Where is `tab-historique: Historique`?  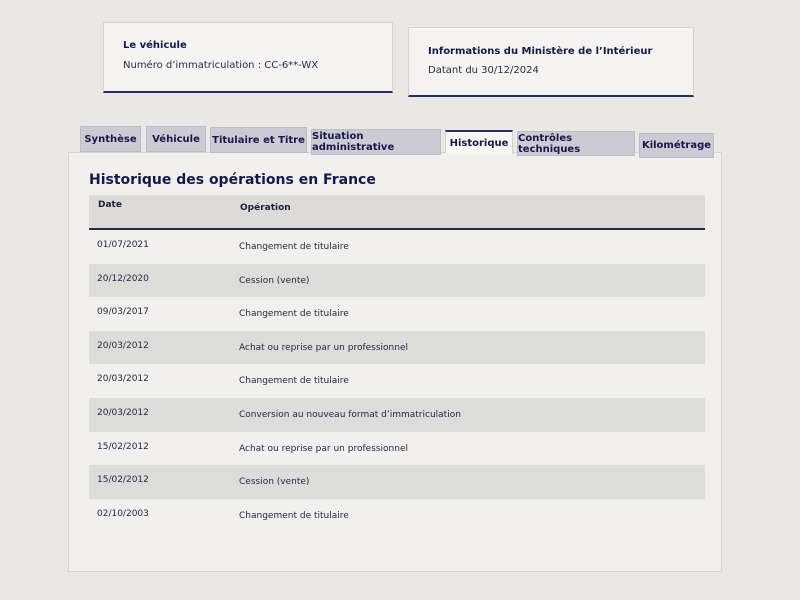 tab-historique: Historique is located at coordinates (479, 142).